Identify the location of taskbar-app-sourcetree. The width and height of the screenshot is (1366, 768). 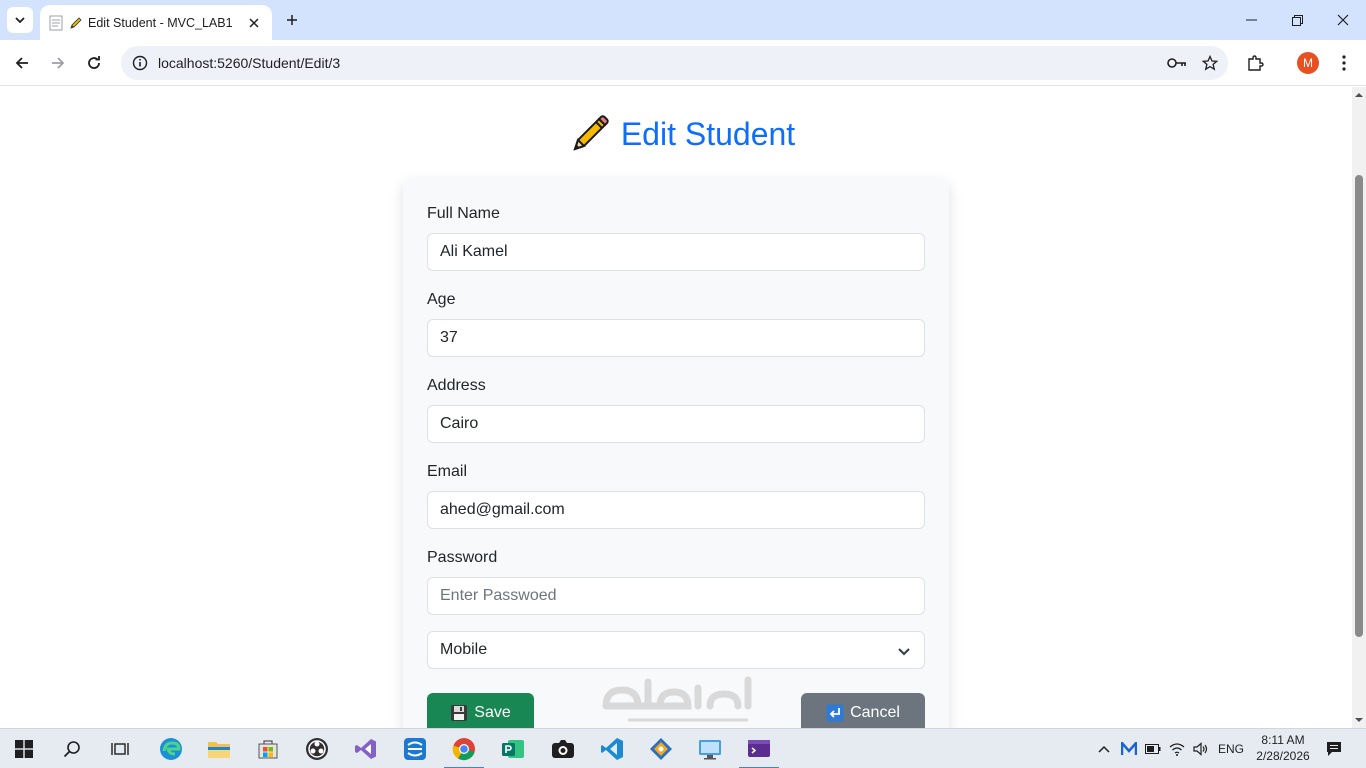
(661, 748).